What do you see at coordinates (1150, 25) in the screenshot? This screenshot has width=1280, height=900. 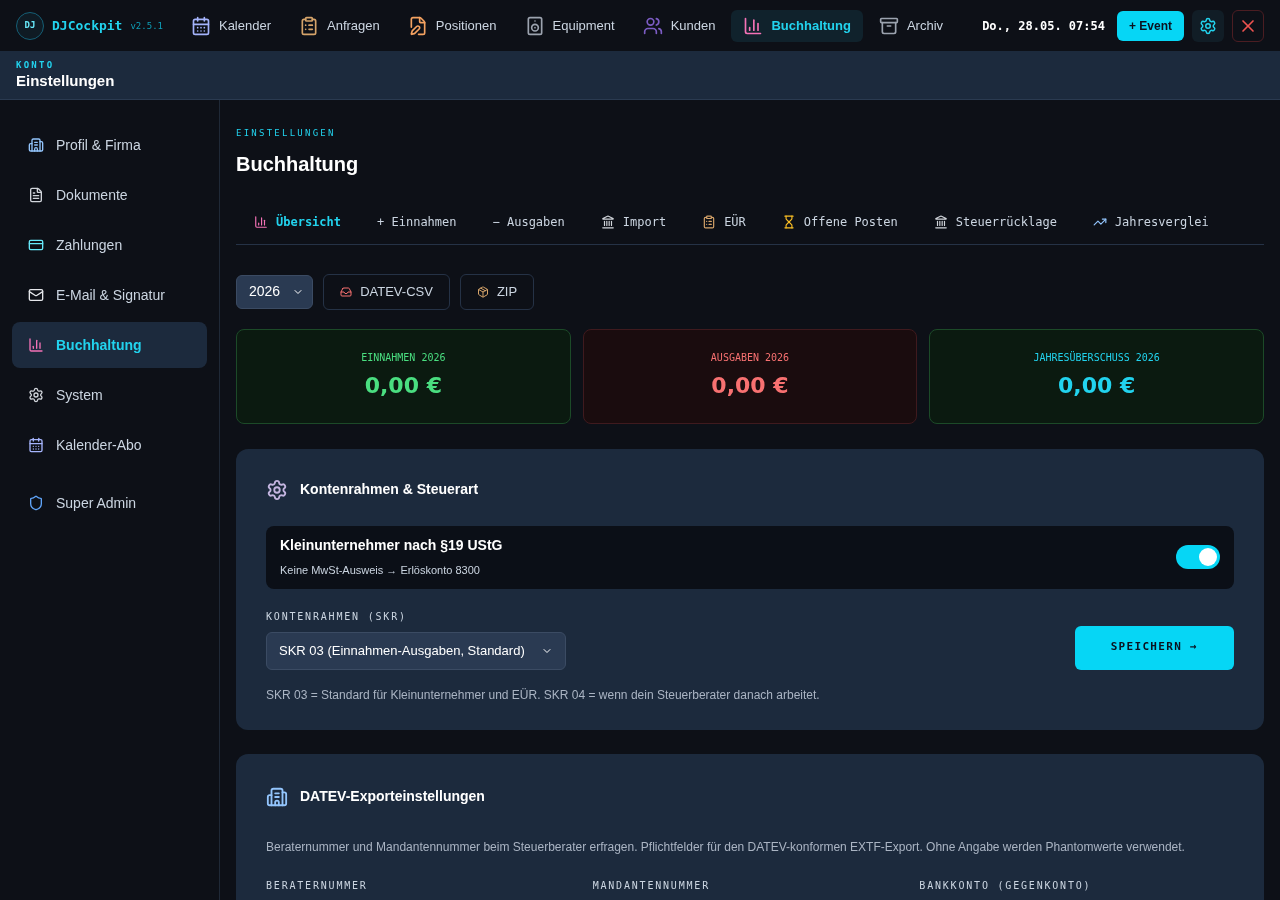 I see `new-event-button: + Event` at bounding box center [1150, 25].